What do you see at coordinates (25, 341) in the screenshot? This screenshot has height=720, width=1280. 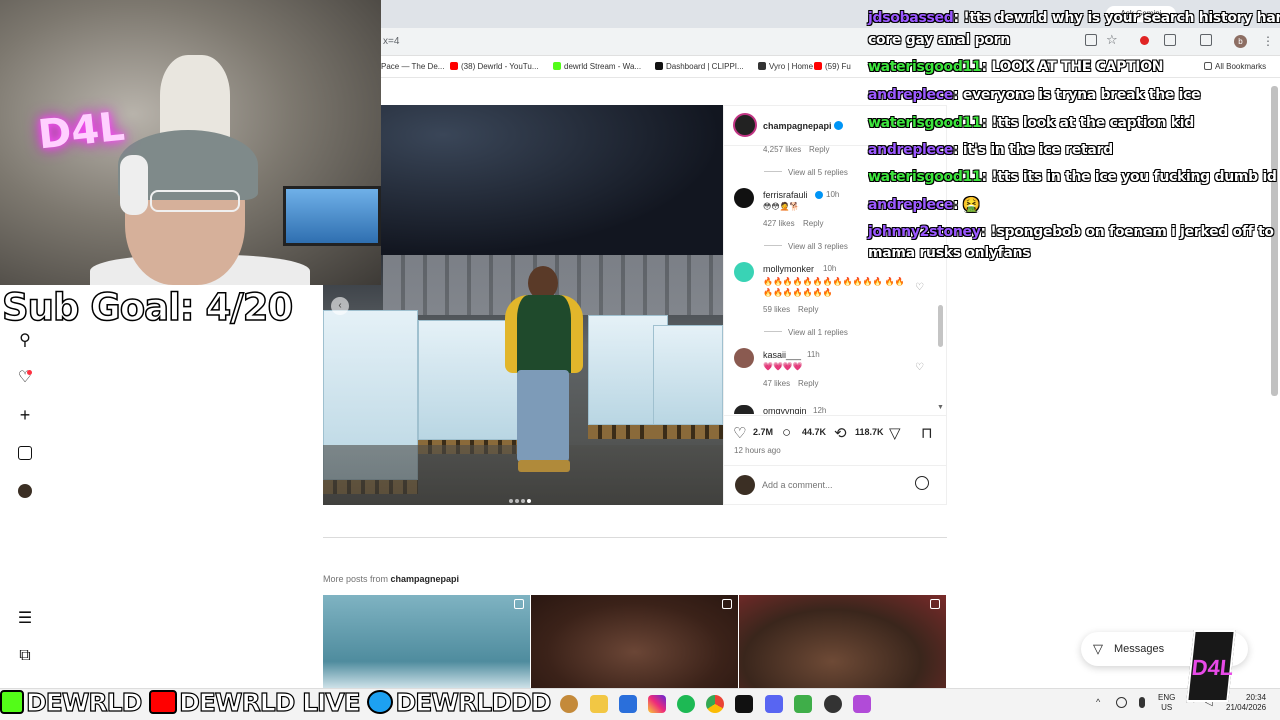 I see `search-icon: ⚲` at bounding box center [25, 341].